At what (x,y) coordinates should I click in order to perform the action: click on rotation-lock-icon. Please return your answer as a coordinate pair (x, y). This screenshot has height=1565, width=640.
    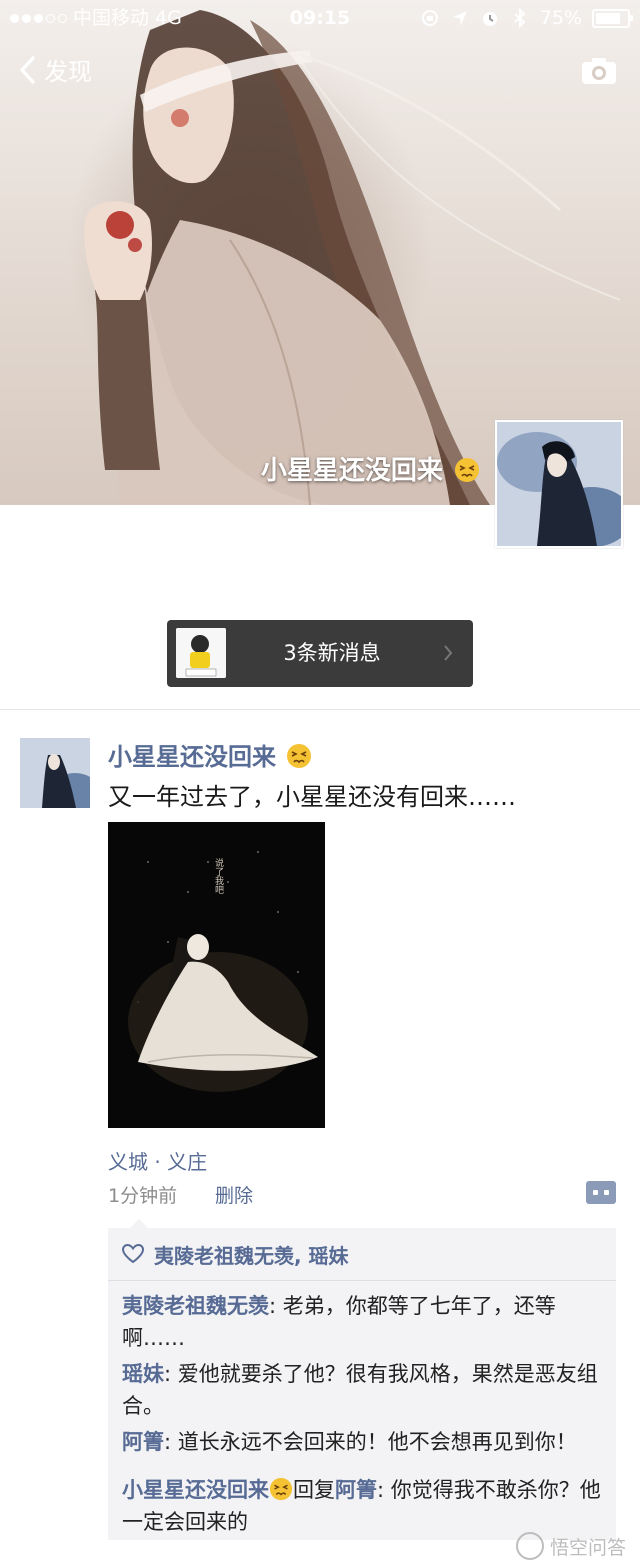
    Looking at the image, I should click on (429, 18).